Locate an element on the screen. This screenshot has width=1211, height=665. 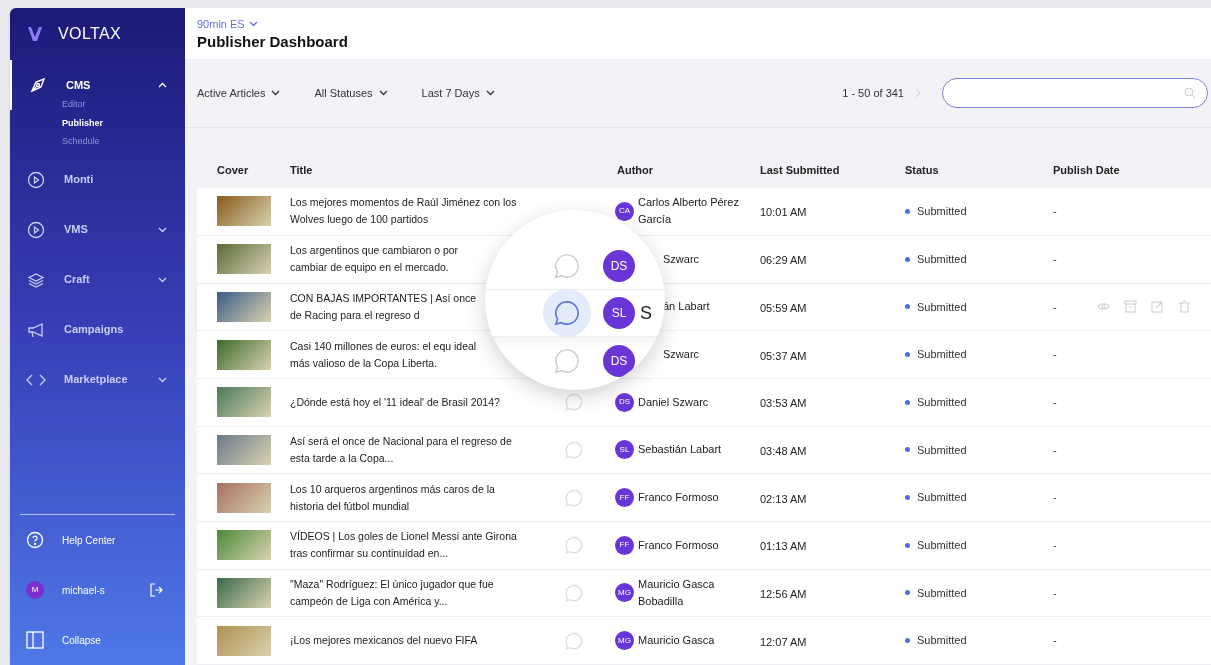
submitted-time: 12:56 AM is located at coordinates (783, 593).